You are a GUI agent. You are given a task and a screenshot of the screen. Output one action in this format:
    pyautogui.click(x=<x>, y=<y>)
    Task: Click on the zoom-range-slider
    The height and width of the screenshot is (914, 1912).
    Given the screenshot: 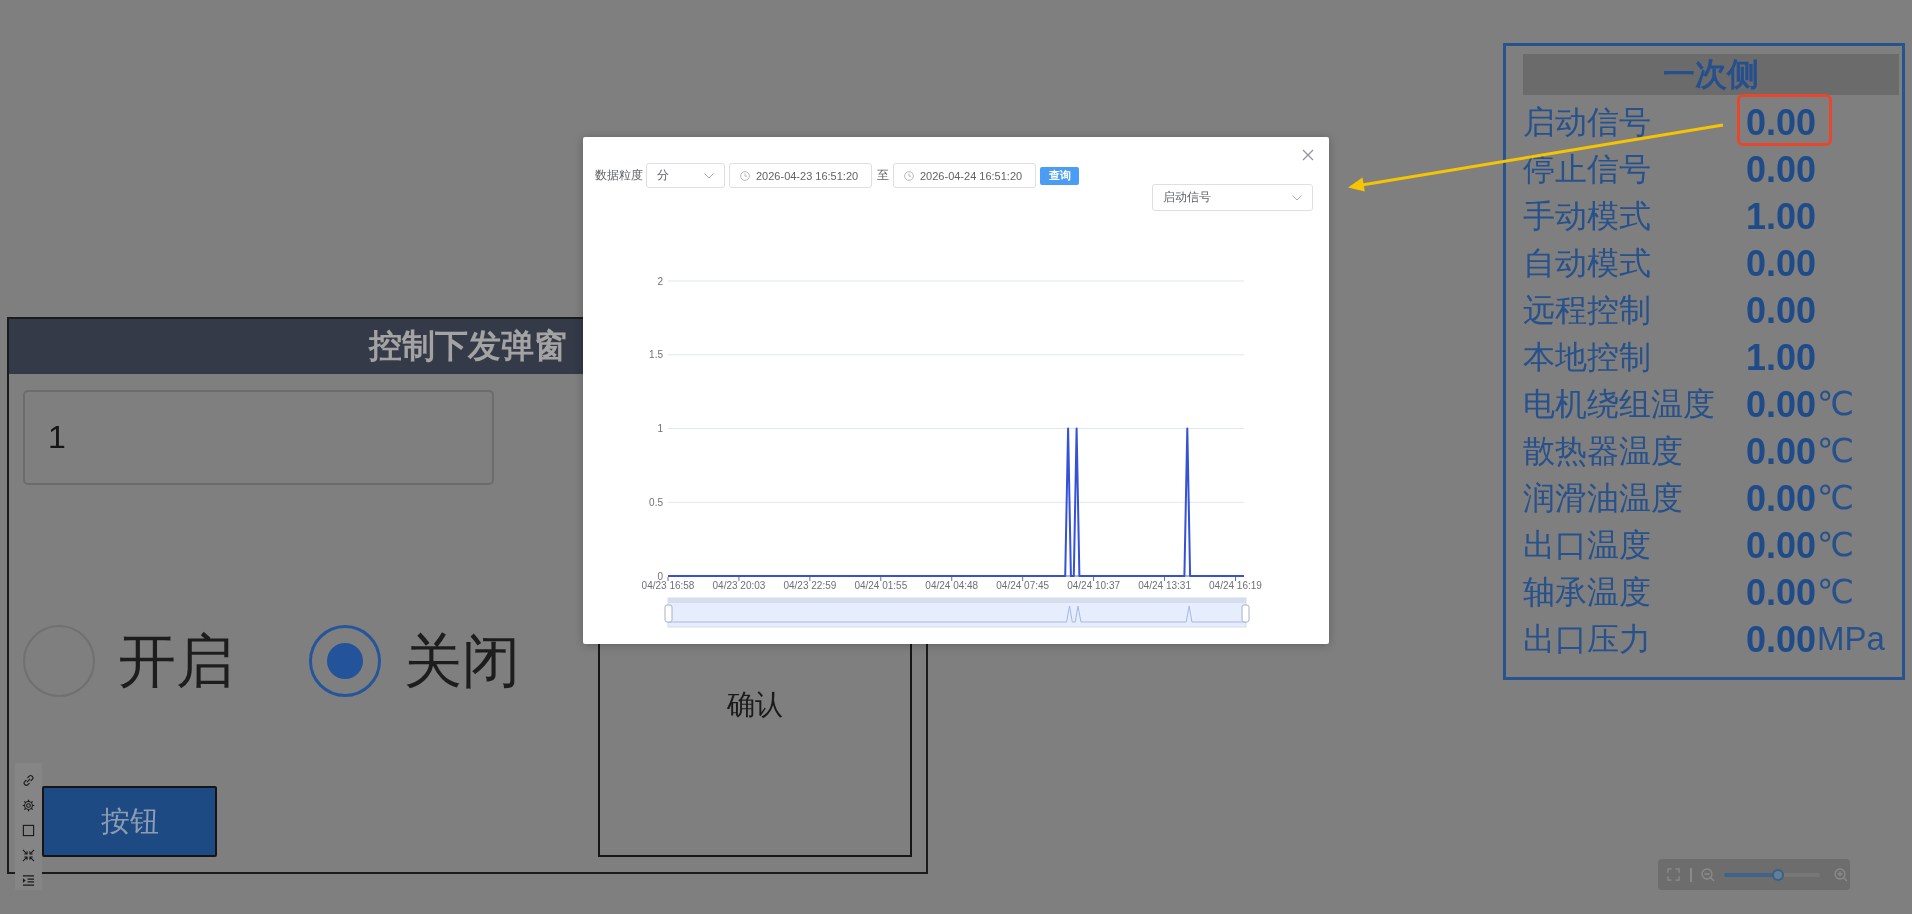 What is the action you would take?
    pyautogui.click(x=957, y=612)
    